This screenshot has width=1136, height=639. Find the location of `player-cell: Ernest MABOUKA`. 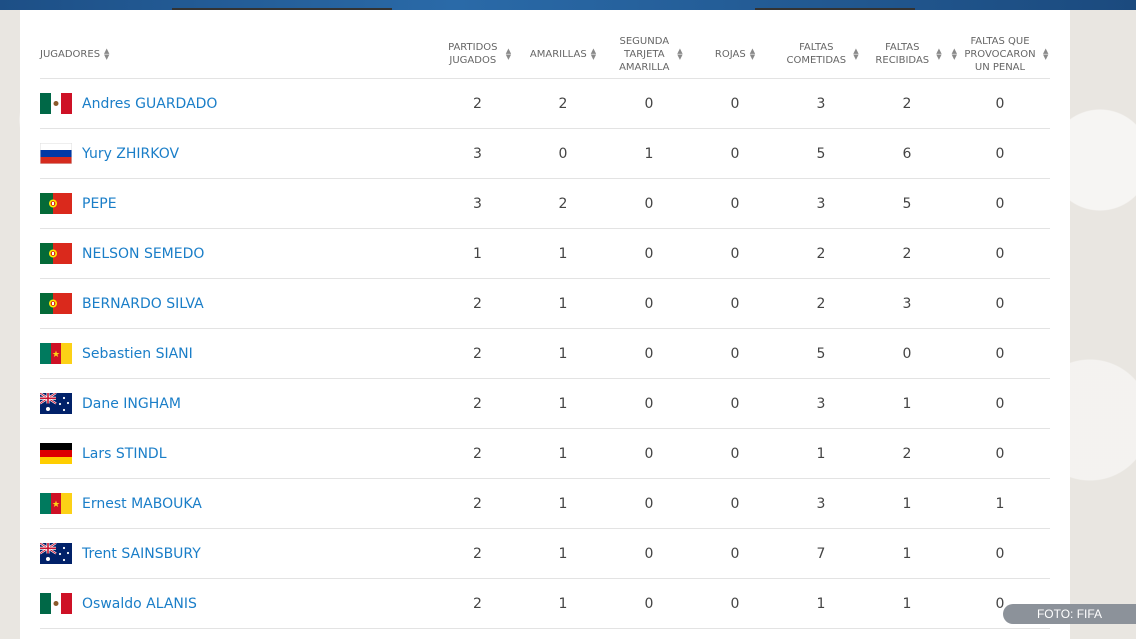

player-cell: Ernest MABOUKA is located at coordinates (237, 503).